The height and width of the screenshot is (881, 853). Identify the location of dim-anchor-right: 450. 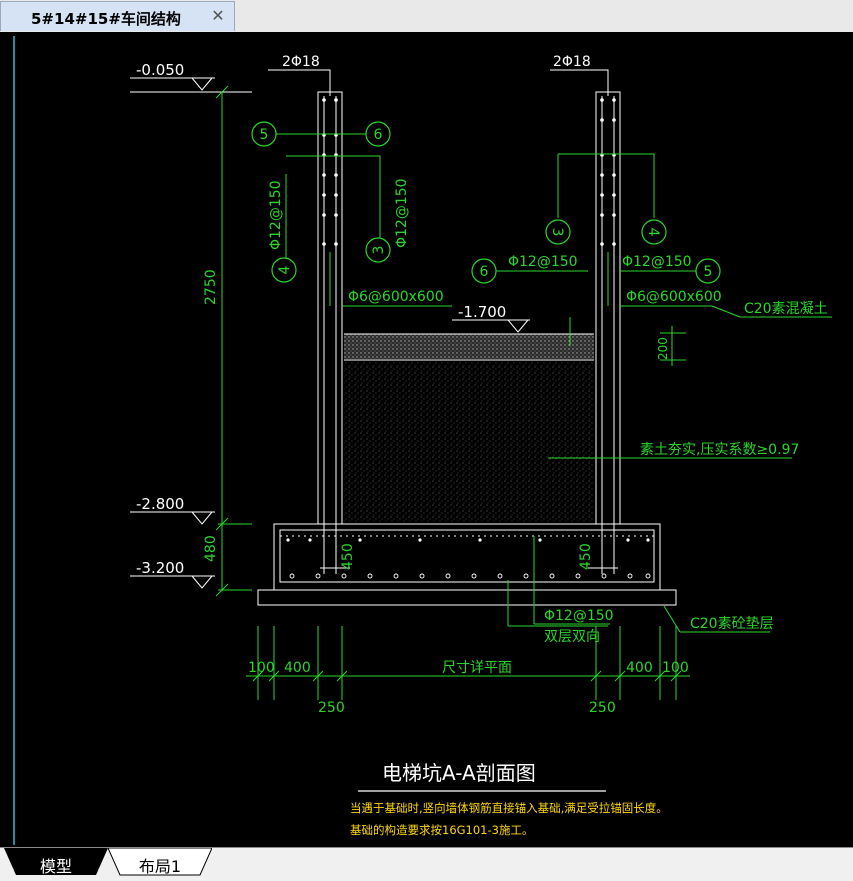
(586, 556).